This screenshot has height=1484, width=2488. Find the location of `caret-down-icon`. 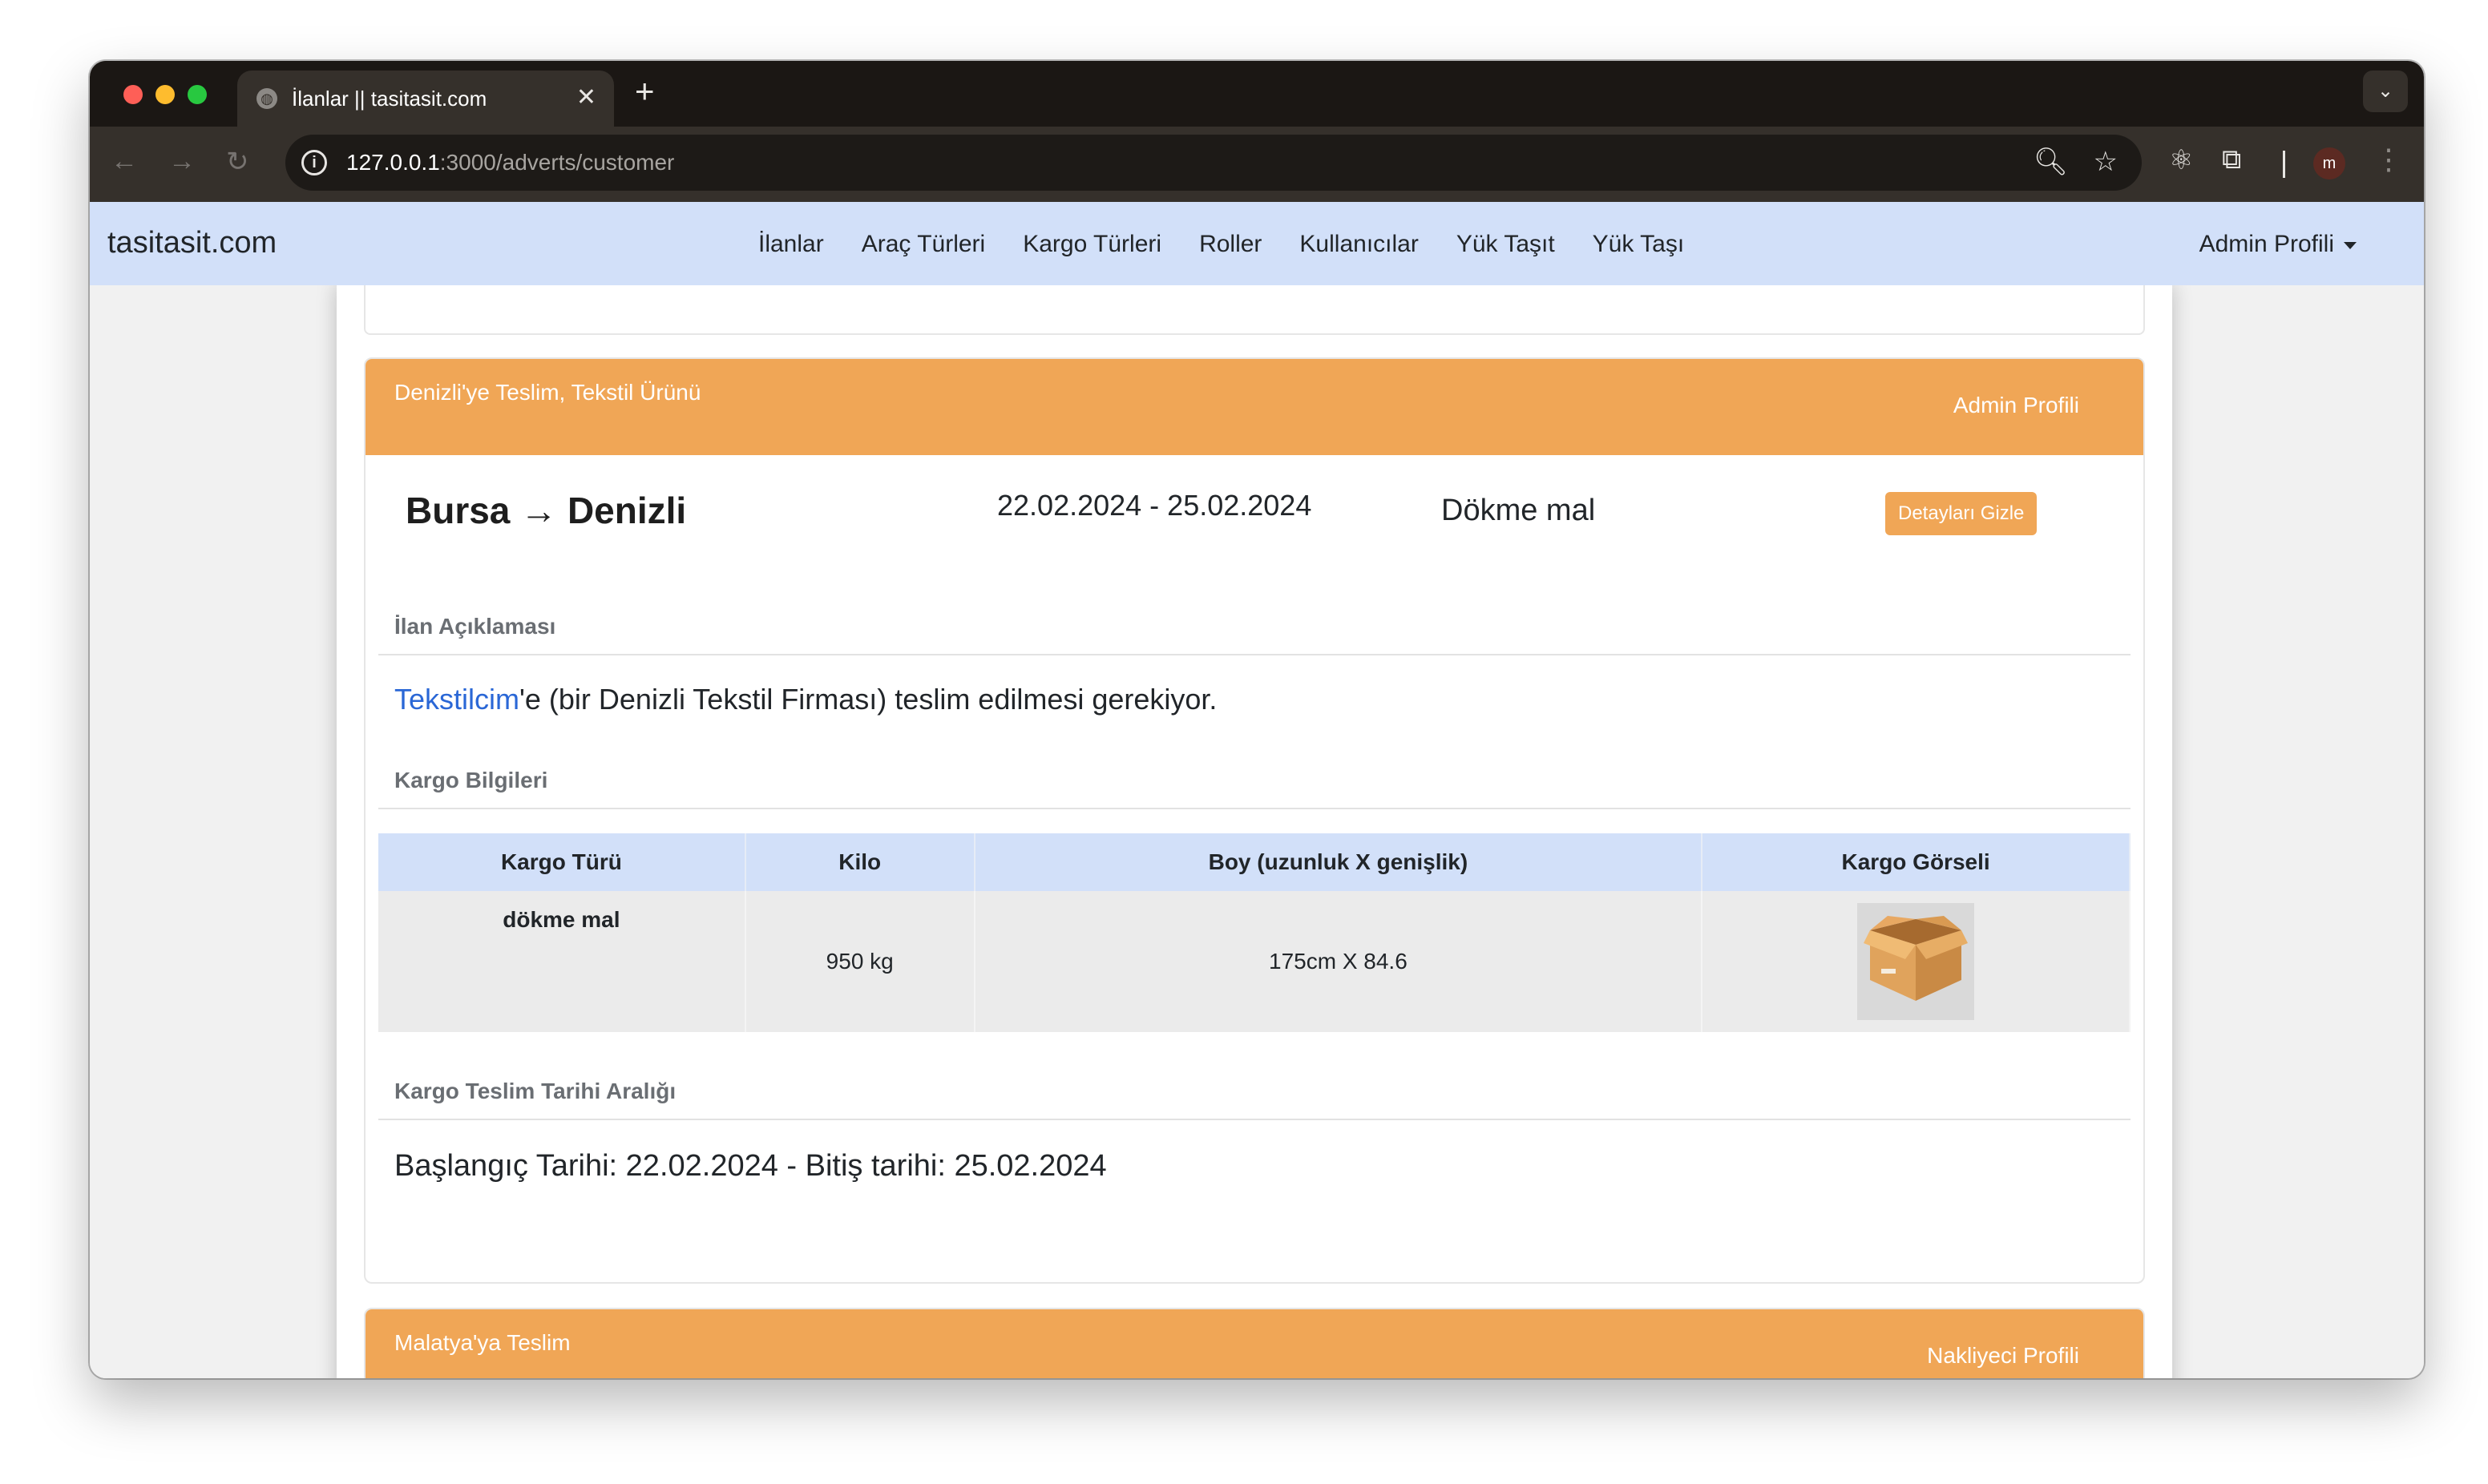

caret-down-icon is located at coordinates (2350, 245).